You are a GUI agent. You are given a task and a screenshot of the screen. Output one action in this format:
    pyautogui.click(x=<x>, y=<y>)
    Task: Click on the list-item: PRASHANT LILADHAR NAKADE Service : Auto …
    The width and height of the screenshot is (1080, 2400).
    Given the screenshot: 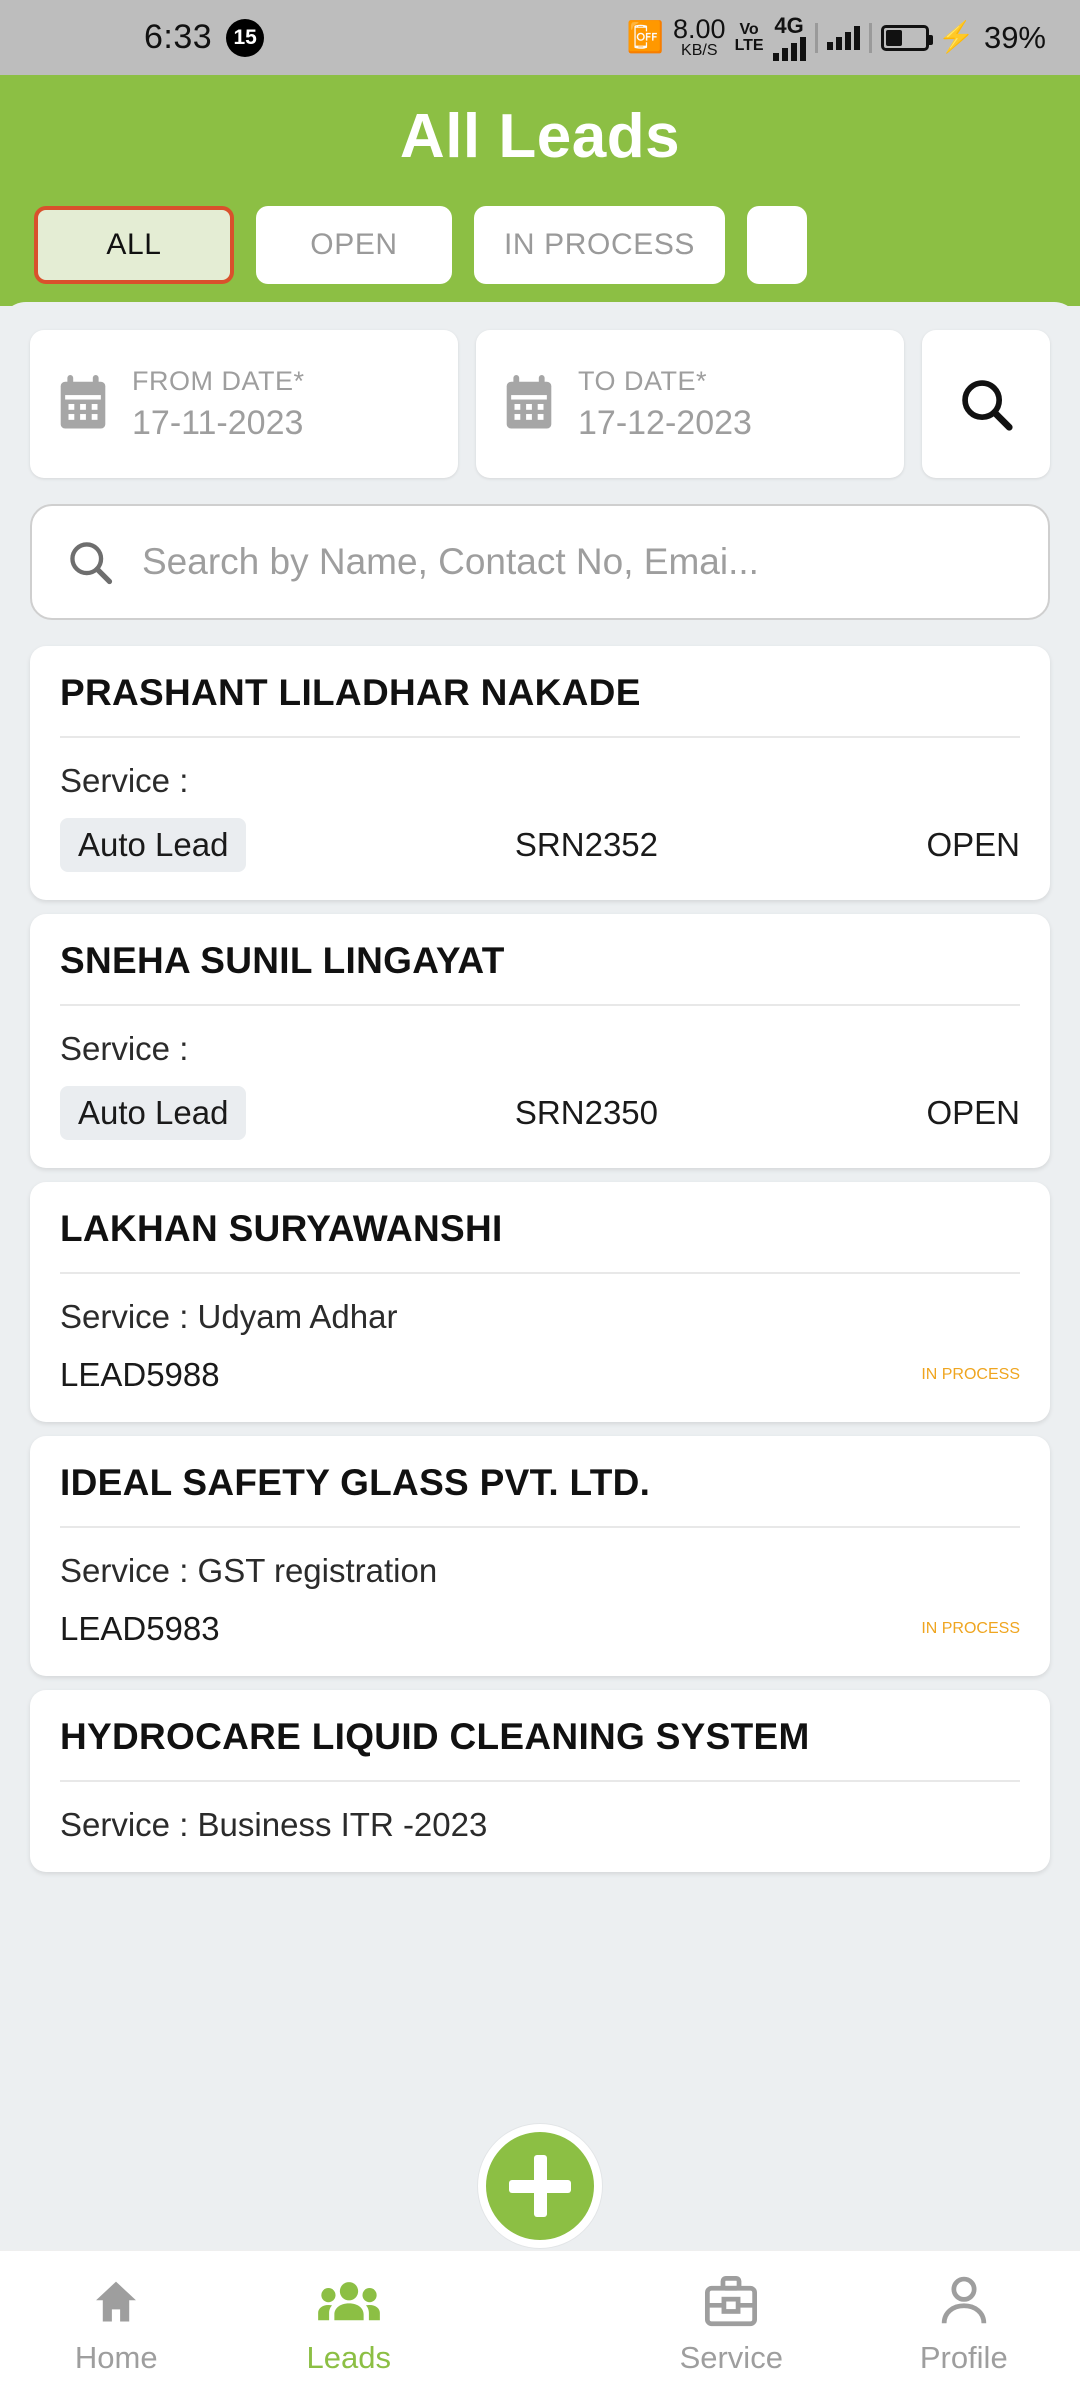 What is the action you would take?
    pyautogui.click(x=540, y=773)
    